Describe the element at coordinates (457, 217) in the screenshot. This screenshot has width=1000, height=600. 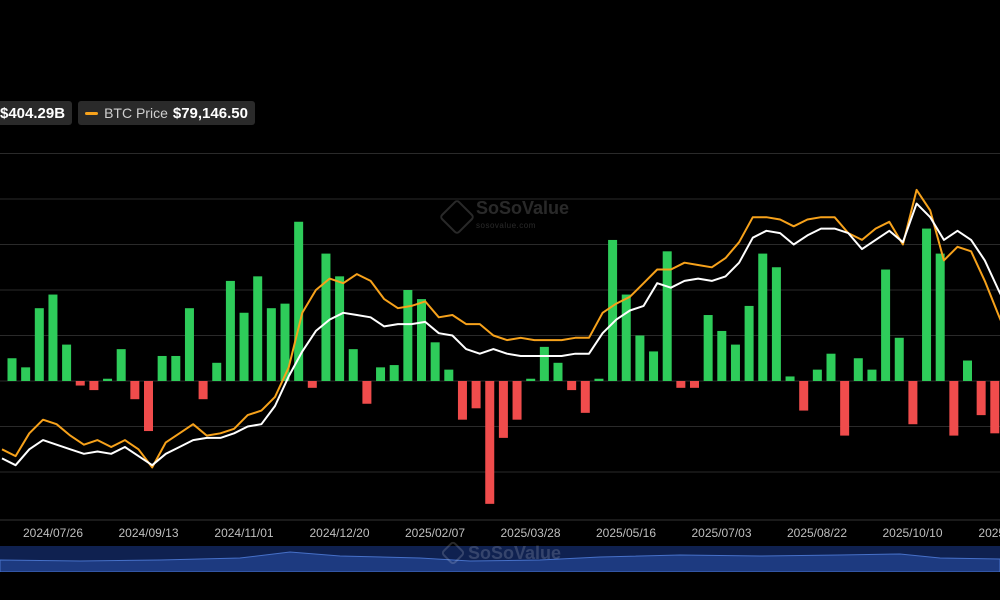
I see `sosovalue-logo-icon` at that location.